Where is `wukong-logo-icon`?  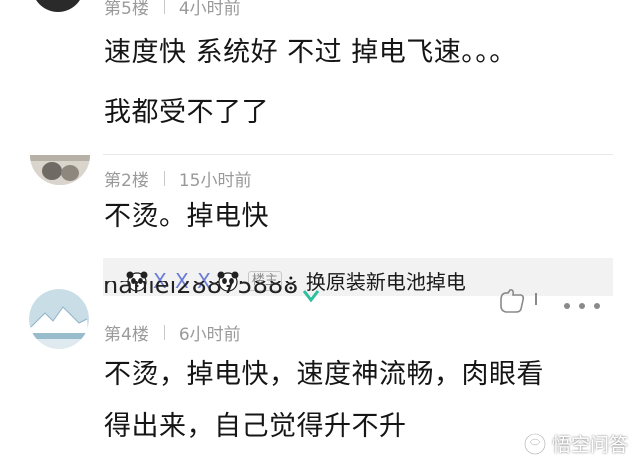 wukong-logo-icon is located at coordinates (535, 444).